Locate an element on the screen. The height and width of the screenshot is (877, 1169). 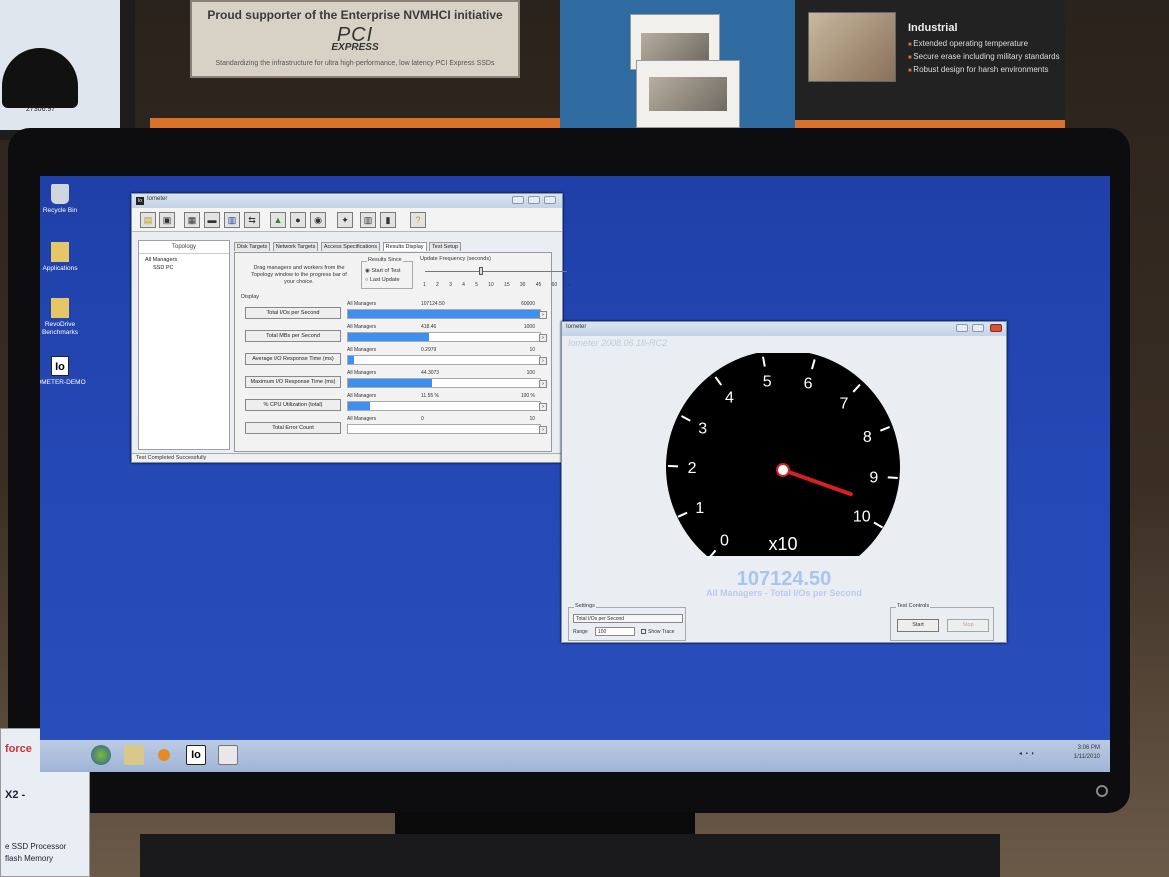
dial-number: 8 is located at coordinates (867, 437).